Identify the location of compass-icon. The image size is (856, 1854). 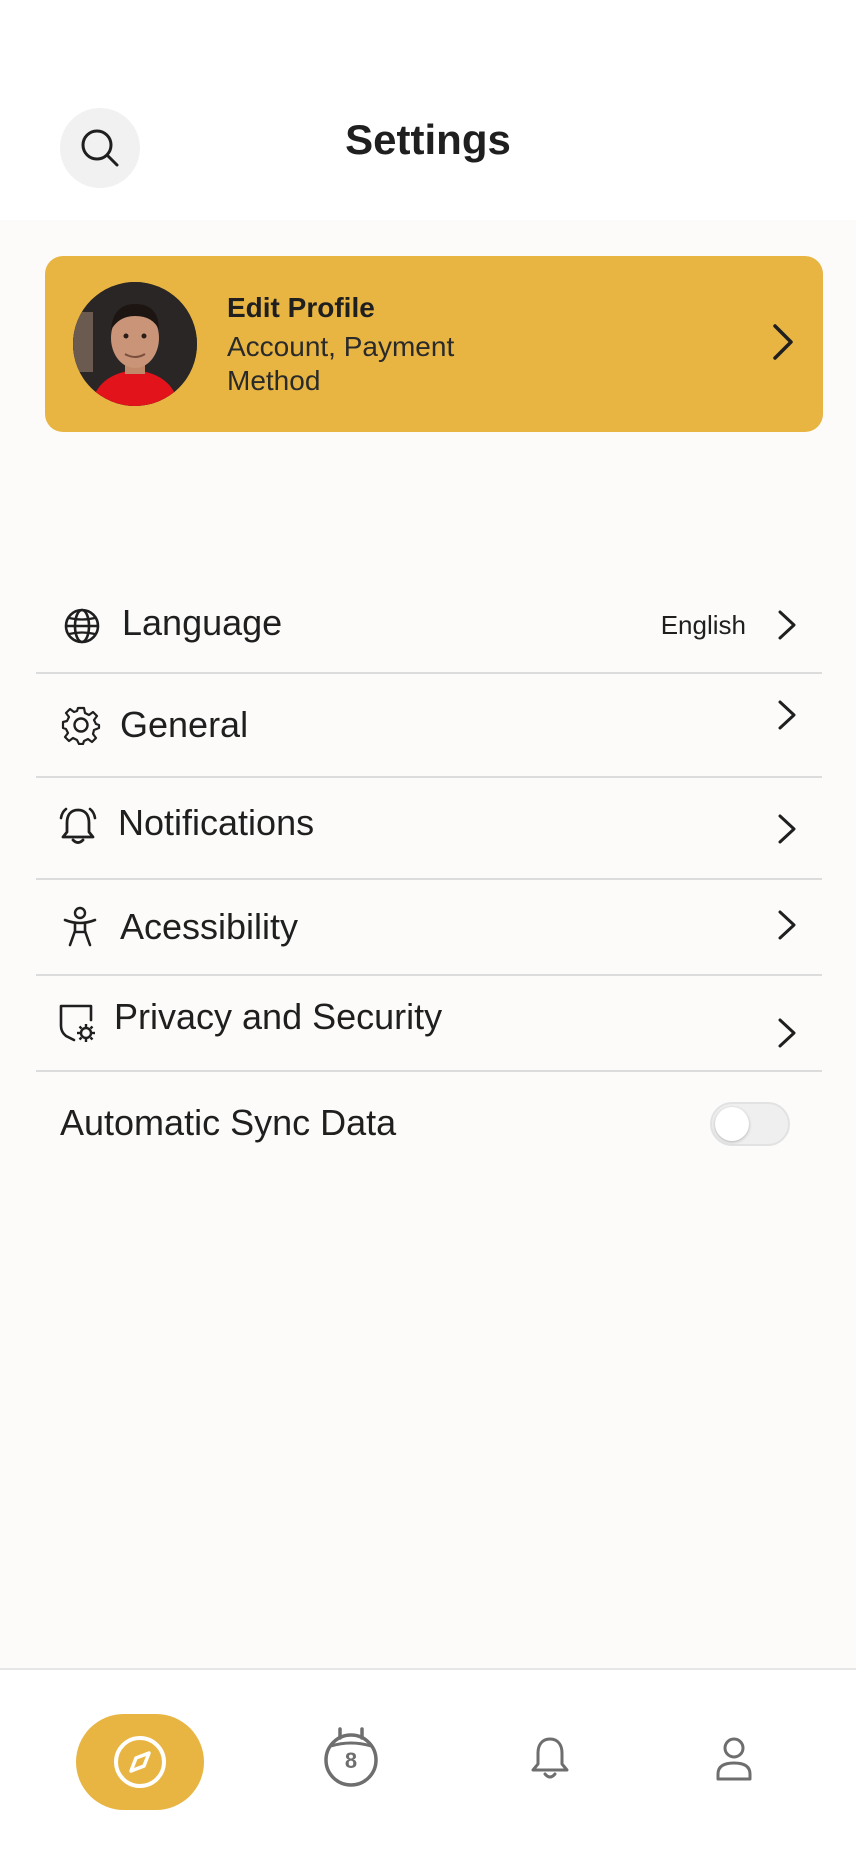
(140, 1762).